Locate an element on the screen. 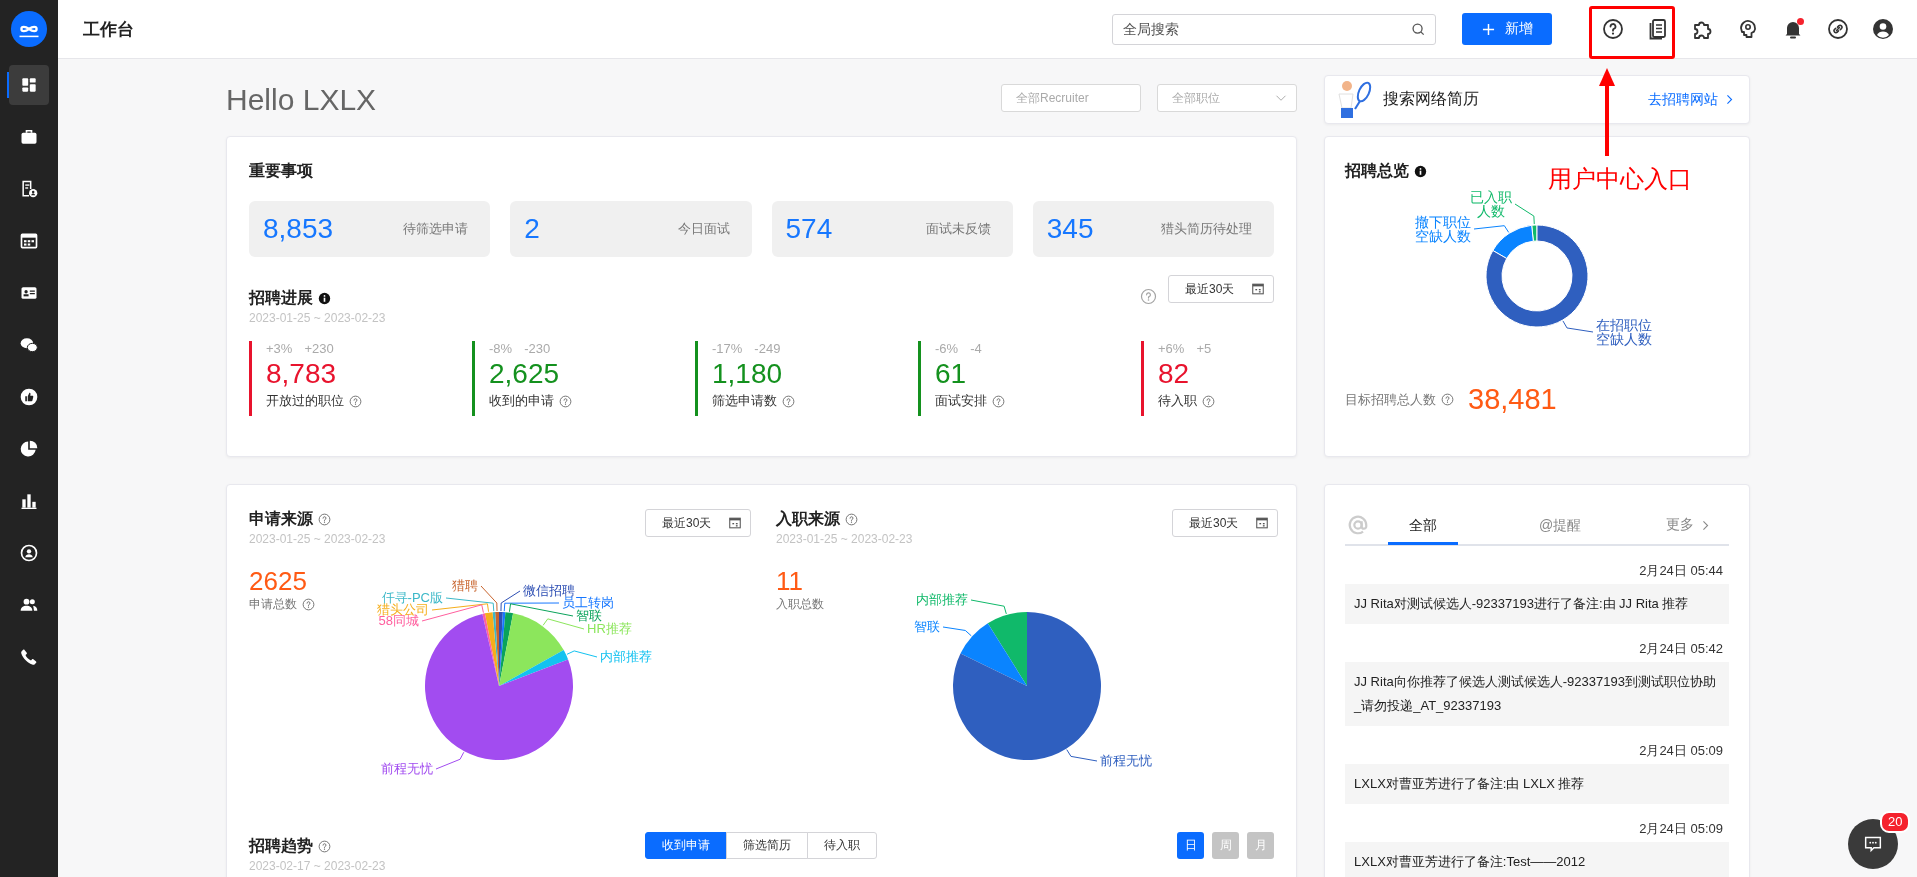  feed-tab: 全部 is located at coordinates (1423, 526).